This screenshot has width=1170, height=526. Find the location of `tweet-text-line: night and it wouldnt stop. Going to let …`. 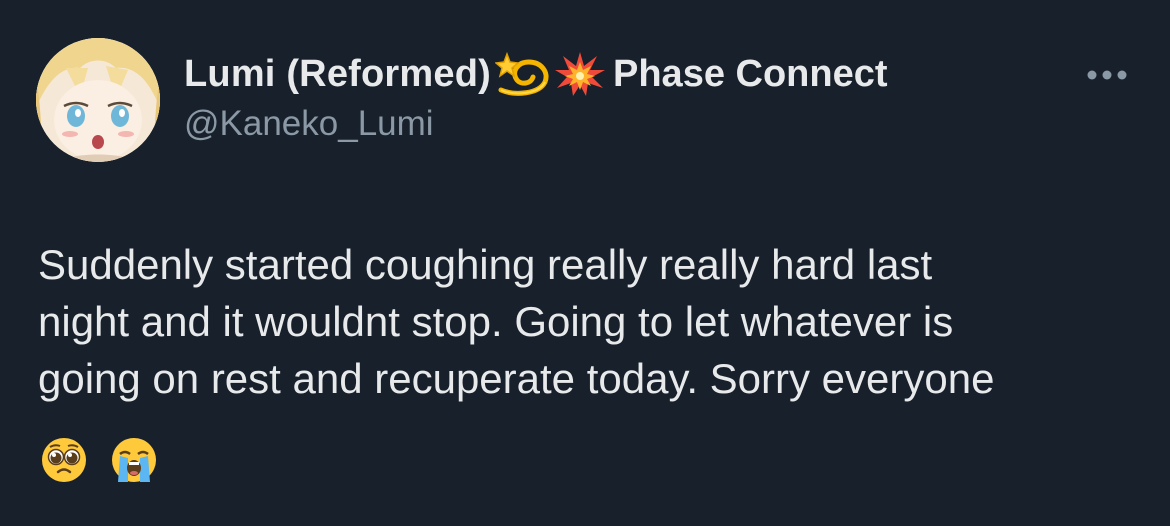

tweet-text-line: night and it wouldnt stop. Going to let … is located at coordinates (496, 321).